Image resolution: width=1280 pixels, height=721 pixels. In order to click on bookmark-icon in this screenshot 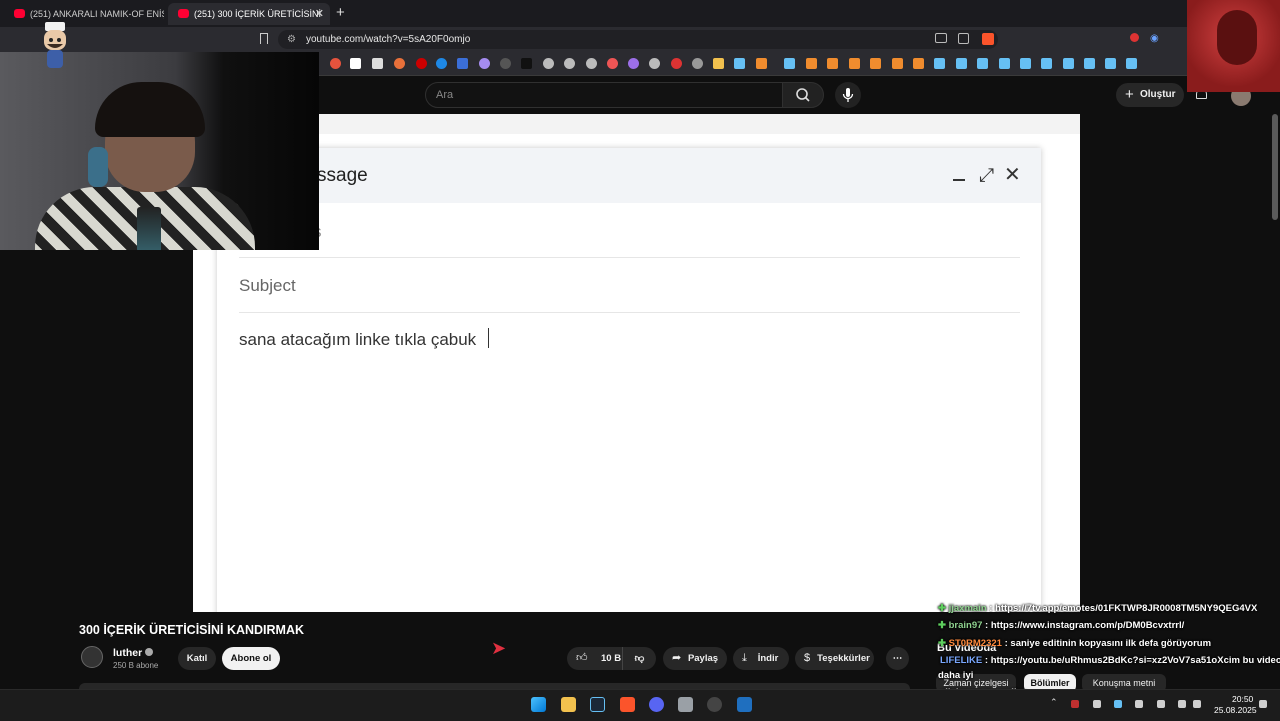, I will do `click(264, 38)`.